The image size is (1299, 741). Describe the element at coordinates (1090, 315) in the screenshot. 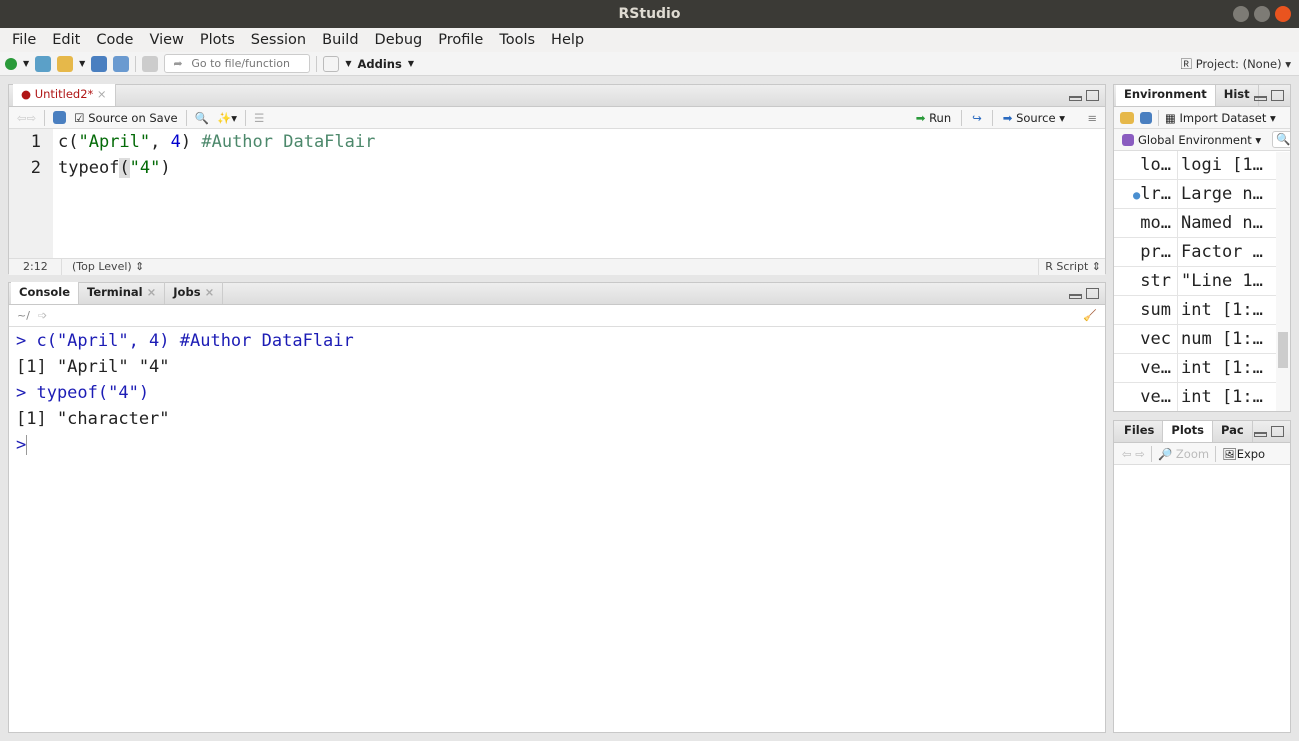

I see `clear-console-icon: 🧹` at that location.